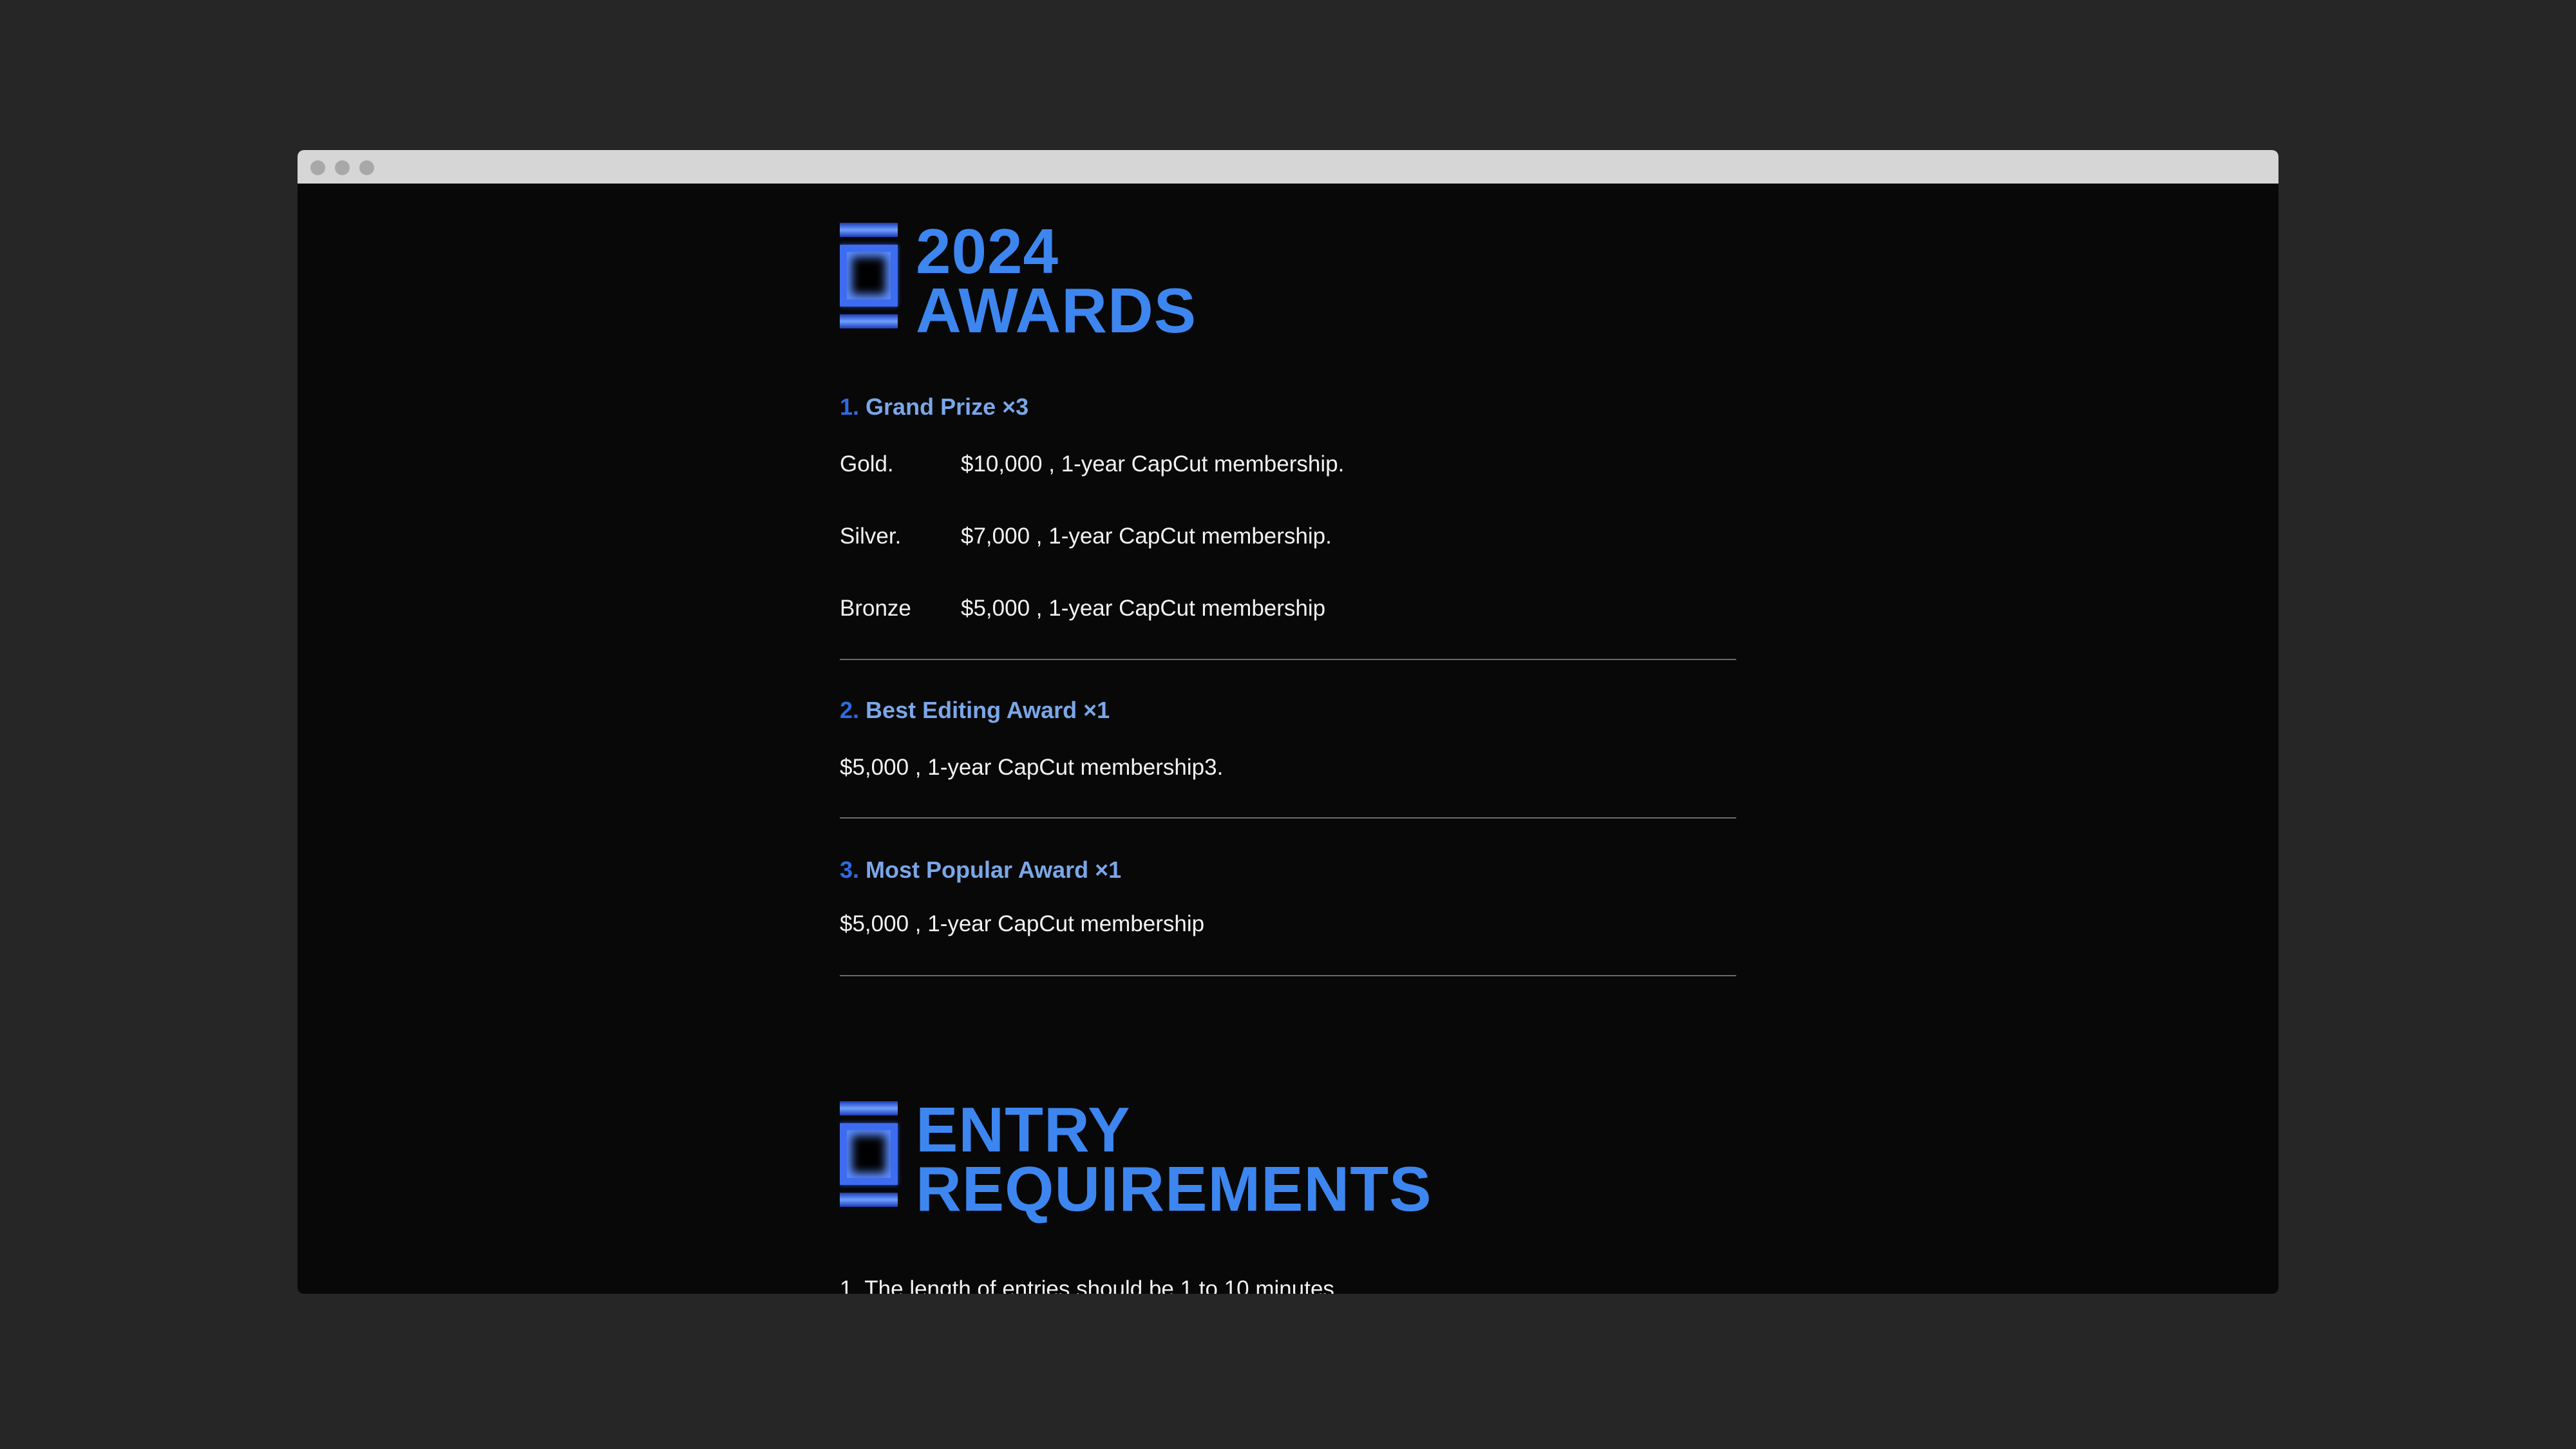 This screenshot has width=2576, height=1449. What do you see at coordinates (871, 537) in the screenshot?
I see `prize-tier: Silver.` at bounding box center [871, 537].